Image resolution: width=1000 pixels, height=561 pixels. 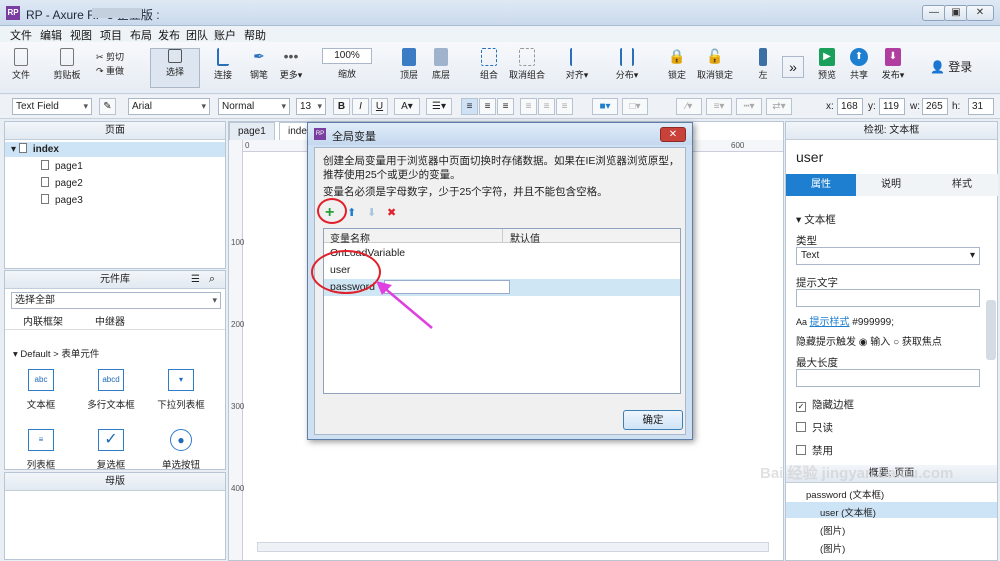 I want to click on lock-button: 🔒 锁定, so click(x=677, y=64).